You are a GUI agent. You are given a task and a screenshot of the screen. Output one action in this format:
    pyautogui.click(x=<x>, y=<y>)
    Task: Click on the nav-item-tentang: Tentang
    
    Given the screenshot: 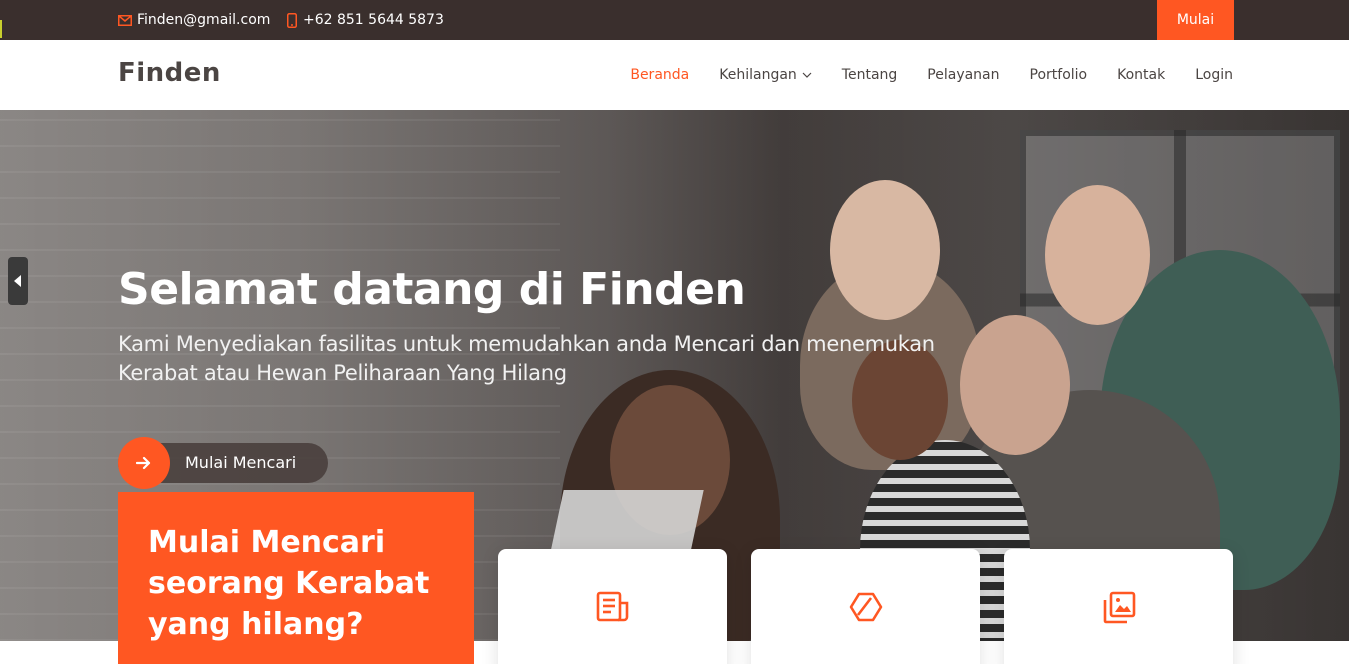 What is the action you would take?
    pyautogui.click(x=870, y=75)
    